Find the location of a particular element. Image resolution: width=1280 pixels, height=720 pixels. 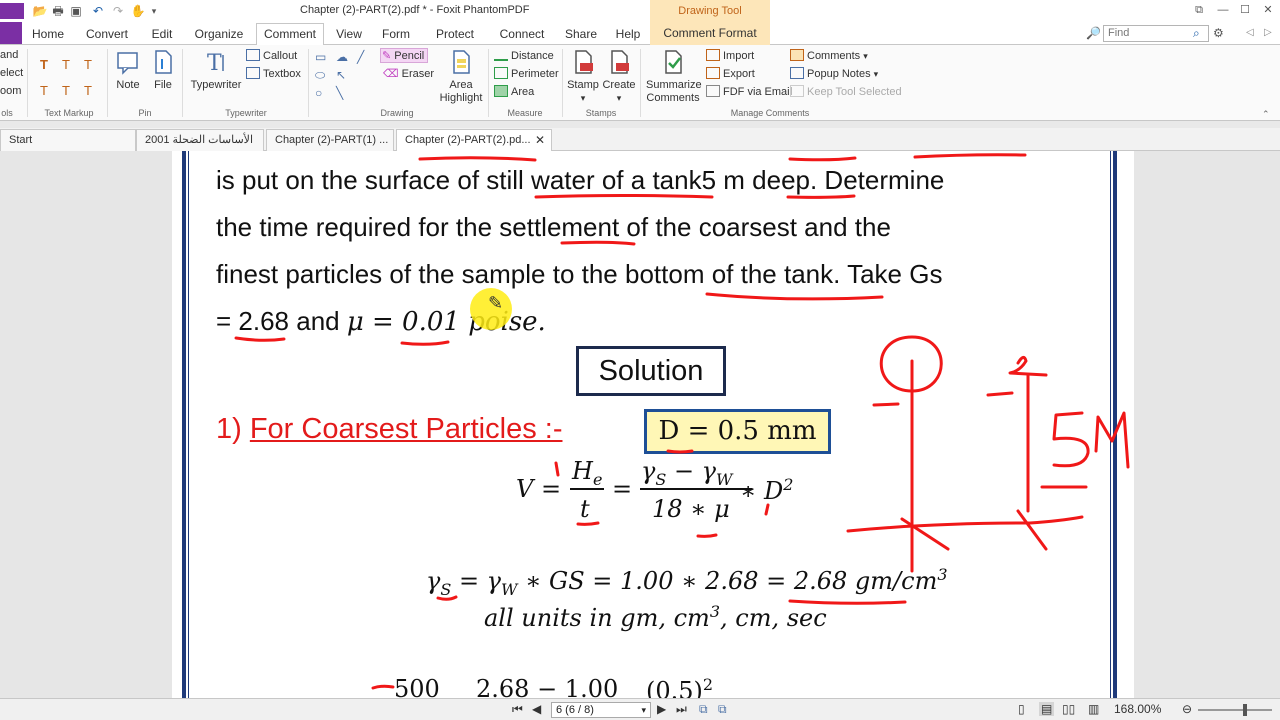

tab-connect: Connect is located at coordinates (522, 35).